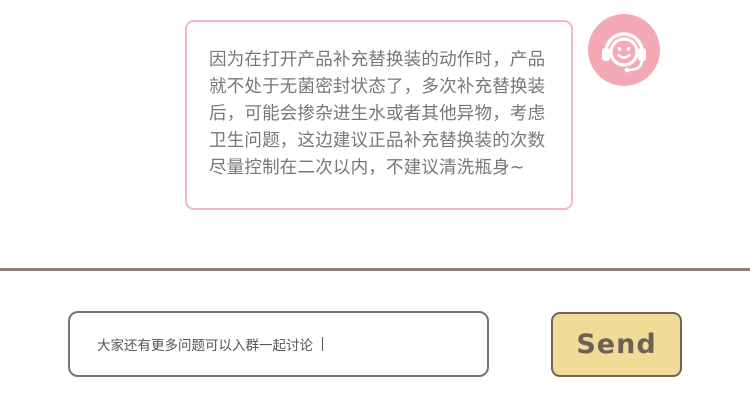 This screenshot has height=414, width=750. What do you see at coordinates (377, 87) in the screenshot?
I see `message-line: 就不处于无菌密封状态了，多次补充替换装` at bounding box center [377, 87].